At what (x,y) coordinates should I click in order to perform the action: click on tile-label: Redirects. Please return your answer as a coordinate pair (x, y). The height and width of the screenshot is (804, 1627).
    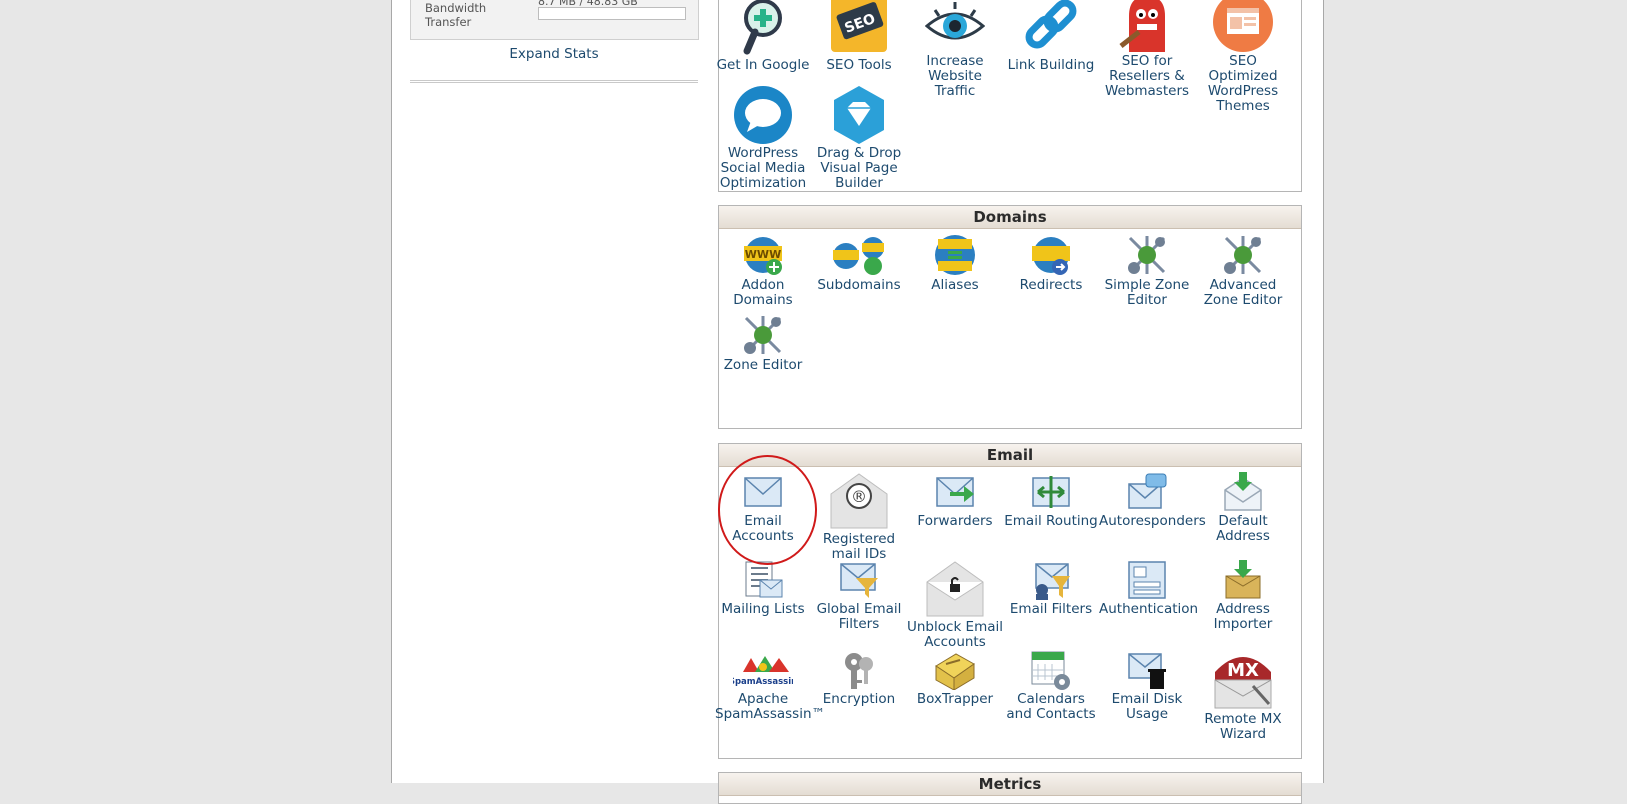
    Looking at the image, I should click on (1051, 285).